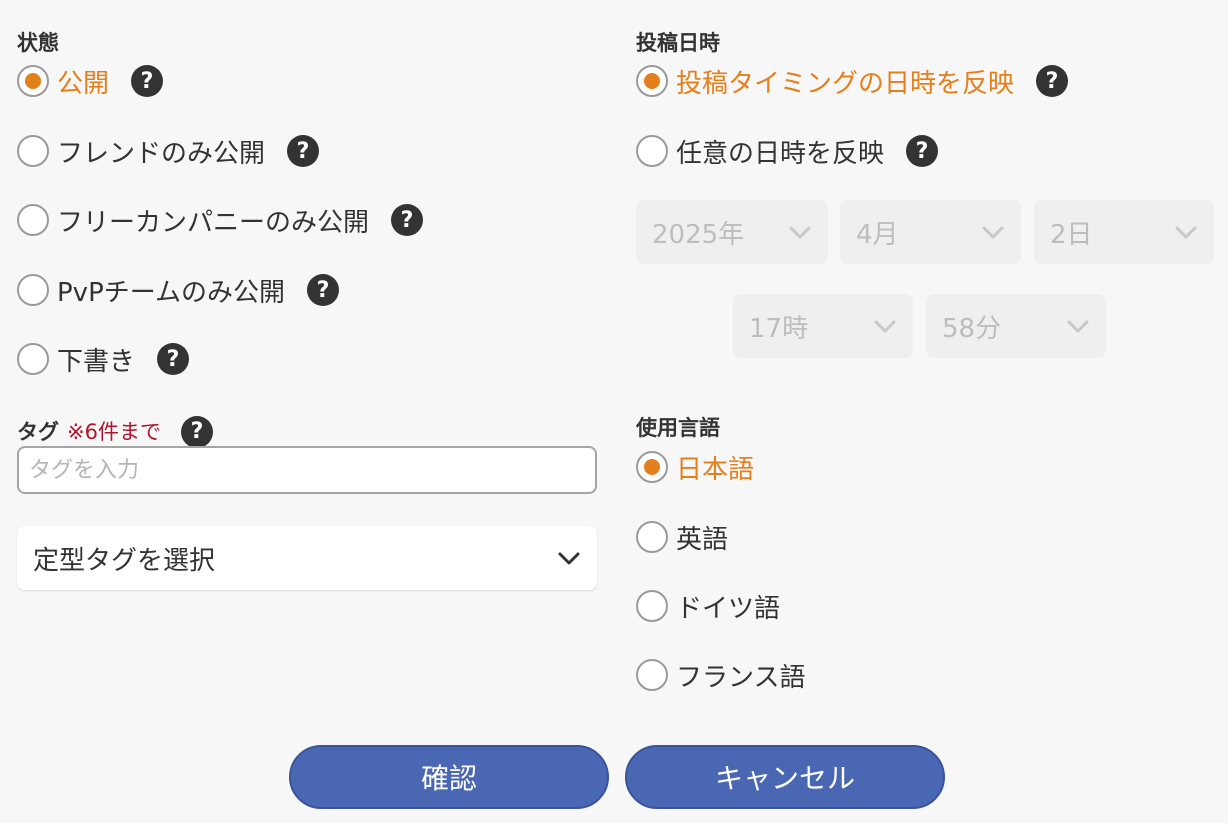  Describe the element at coordinates (161, 153) in the screenshot. I see `status-option-label: フレンドのみ公開` at that location.